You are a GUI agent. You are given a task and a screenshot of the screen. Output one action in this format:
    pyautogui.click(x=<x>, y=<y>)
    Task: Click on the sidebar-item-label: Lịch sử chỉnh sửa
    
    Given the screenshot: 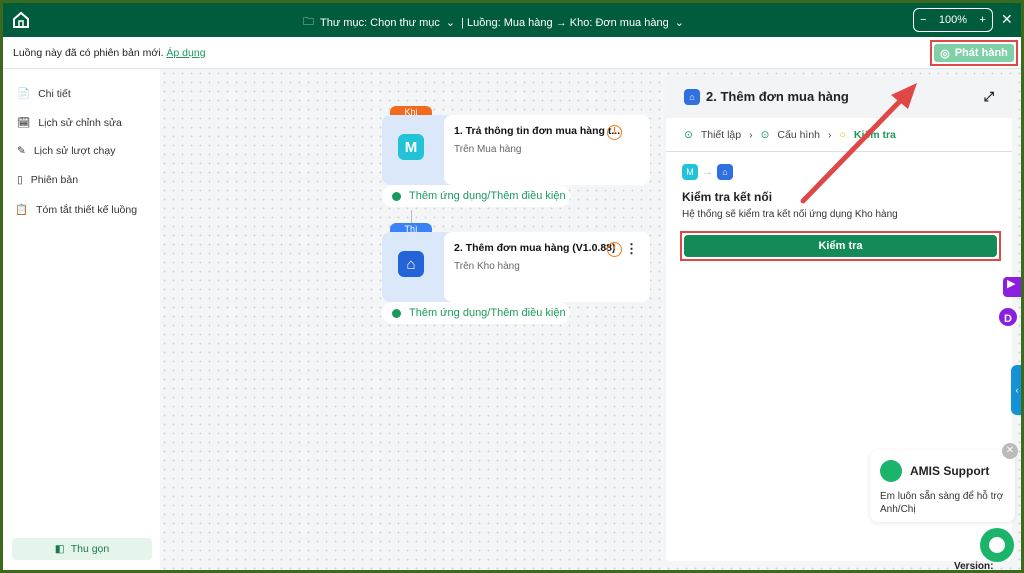 What is the action you would take?
    pyautogui.click(x=80, y=122)
    